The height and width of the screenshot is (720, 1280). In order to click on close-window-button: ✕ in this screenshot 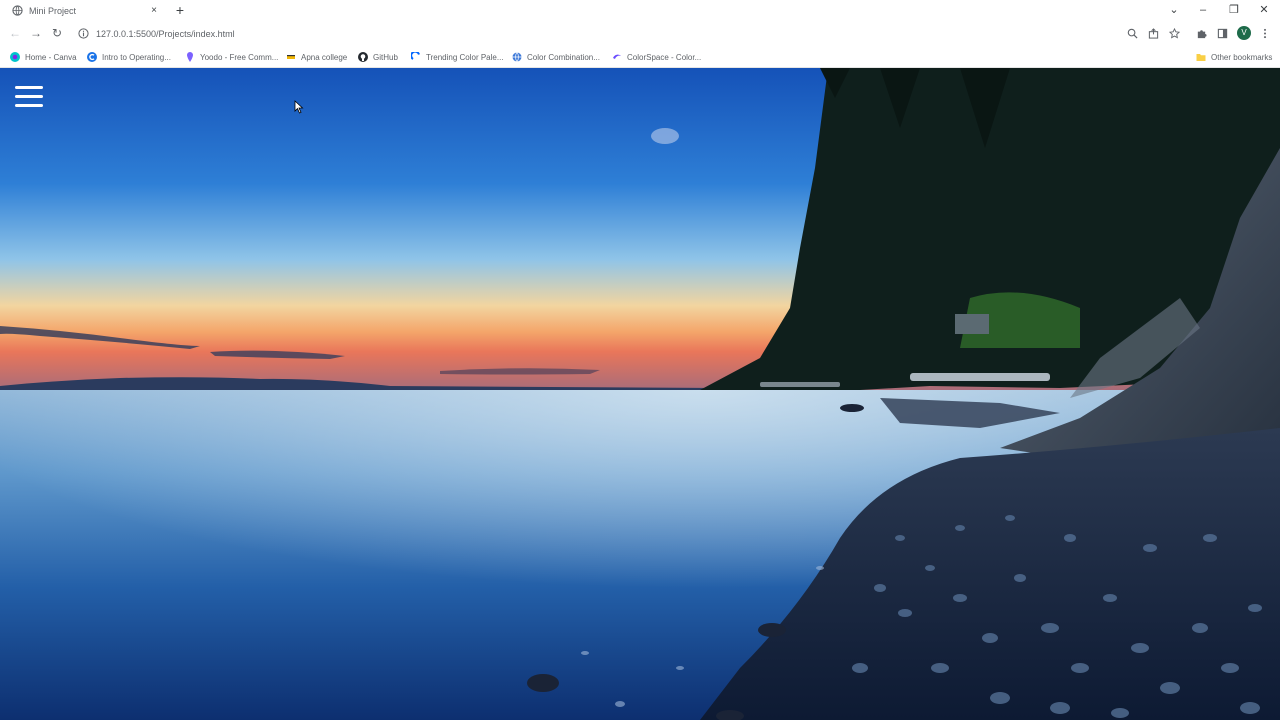, I will do `click(1264, 10)`.